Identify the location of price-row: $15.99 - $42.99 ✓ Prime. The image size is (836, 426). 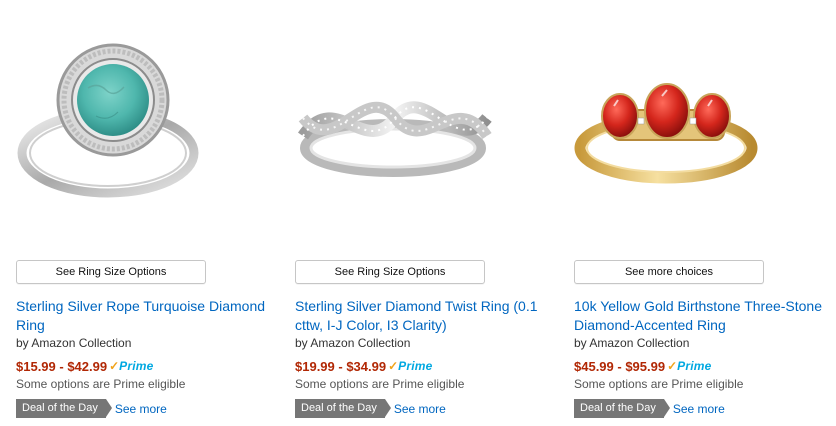
(85, 366).